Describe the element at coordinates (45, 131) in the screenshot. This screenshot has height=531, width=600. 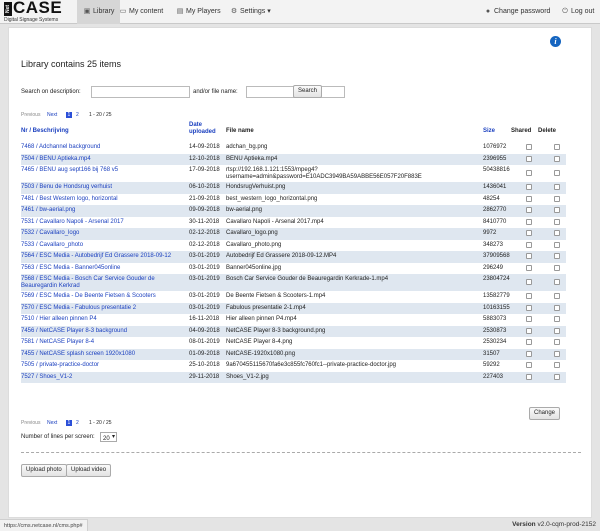
I see `header-name: Nr / Beschrijving` at that location.